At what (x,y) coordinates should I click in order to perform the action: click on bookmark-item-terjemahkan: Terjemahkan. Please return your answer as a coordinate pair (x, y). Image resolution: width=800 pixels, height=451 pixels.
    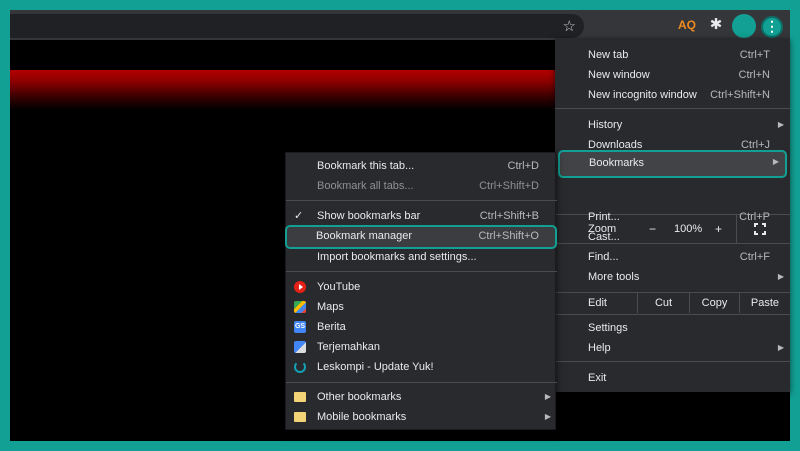
    Looking at the image, I should click on (421, 347).